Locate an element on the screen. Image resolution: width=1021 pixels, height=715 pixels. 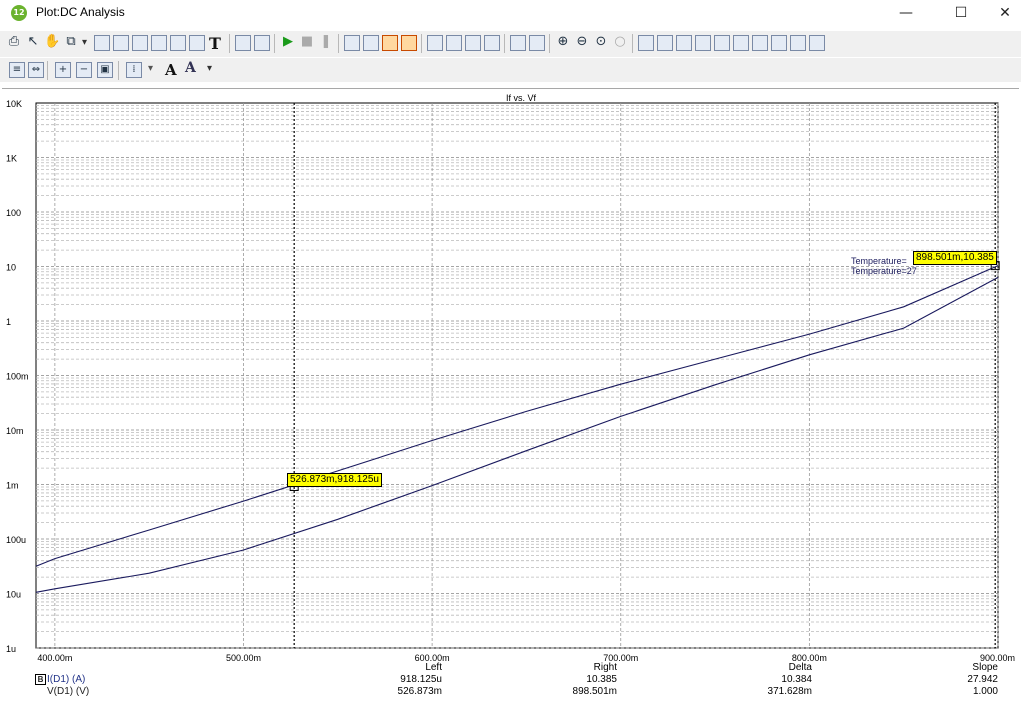
zoom-fit-icon: ⊙ is located at coordinates (601, 43).